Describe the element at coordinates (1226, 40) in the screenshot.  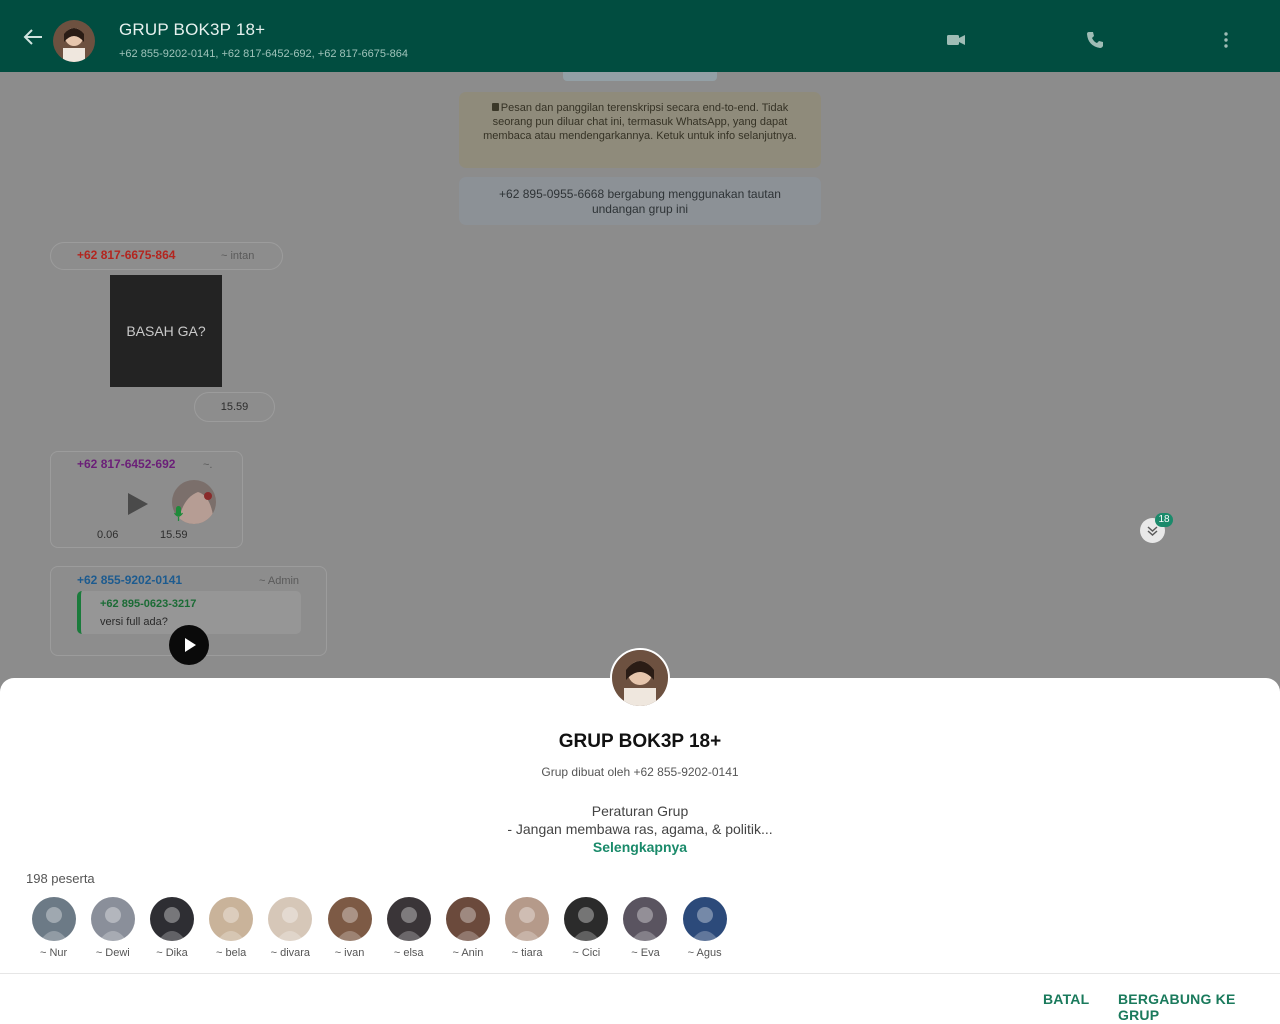
I see `more-options-icon` at that location.